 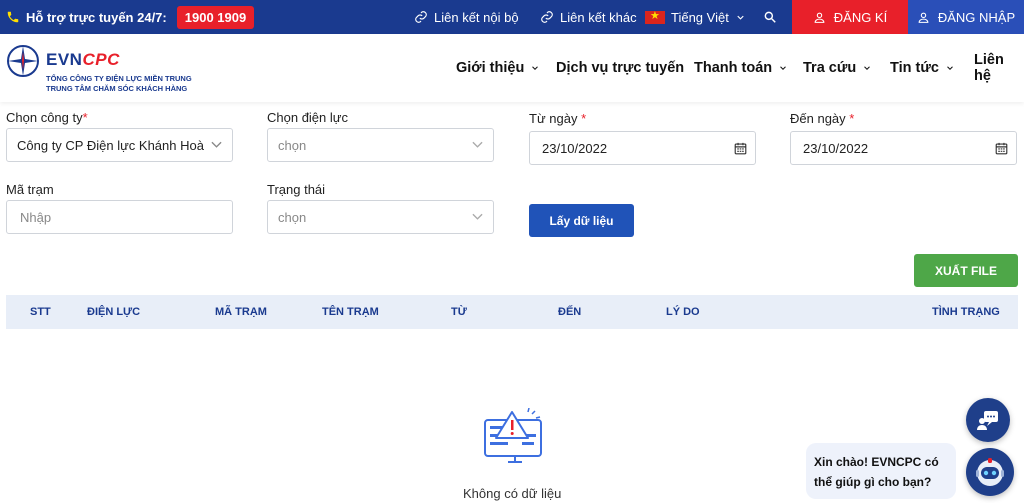 I want to click on hotline: Hỗ trợ trực tuyến 24/7: 1900 1909, so click(x=130, y=17).